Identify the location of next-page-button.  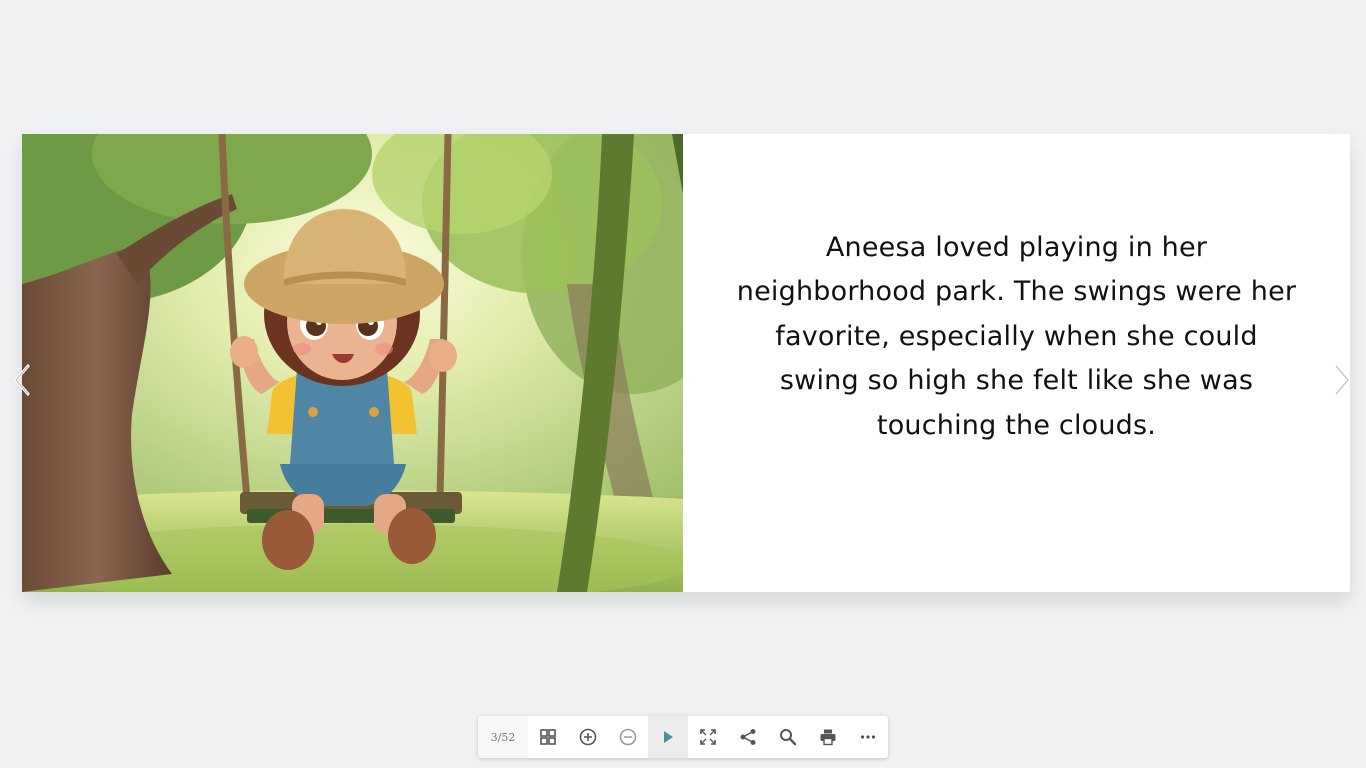
(1342, 380).